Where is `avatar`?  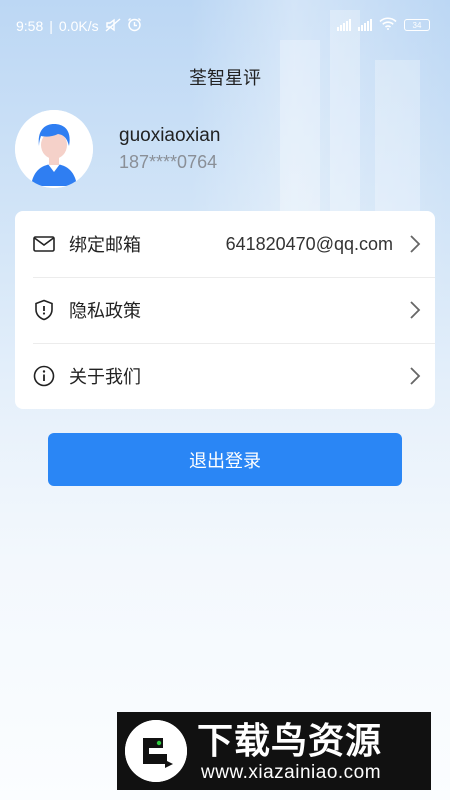 avatar is located at coordinates (54, 149).